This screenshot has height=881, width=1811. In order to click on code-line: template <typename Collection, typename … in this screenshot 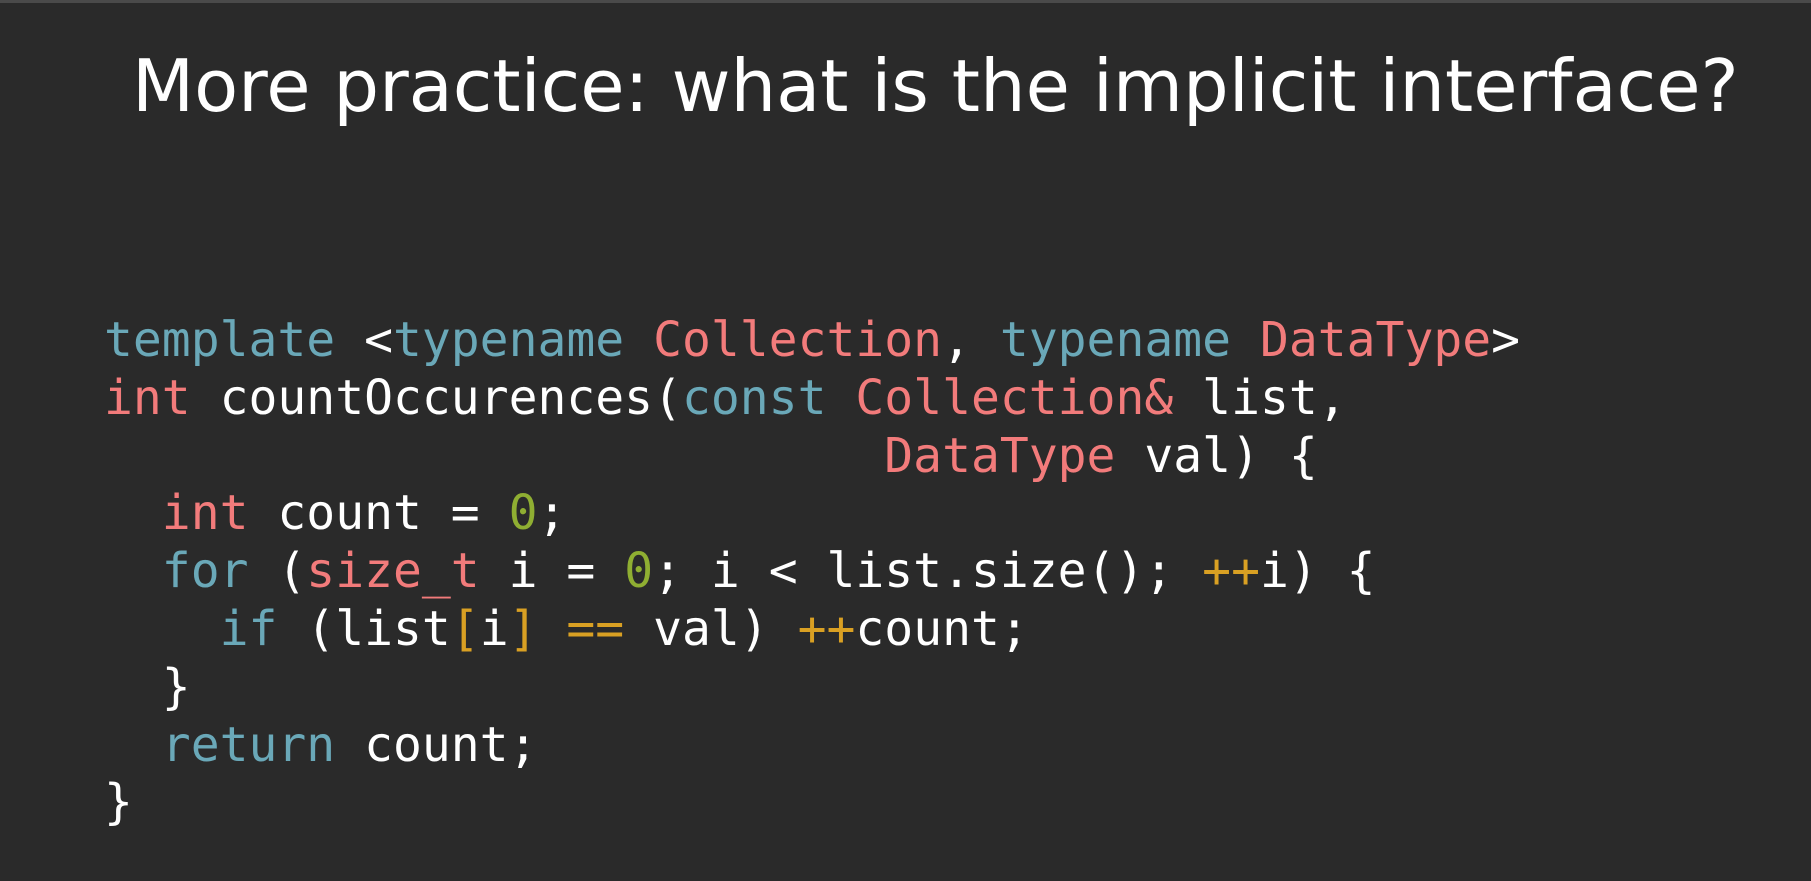, I will do `click(812, 341)`.